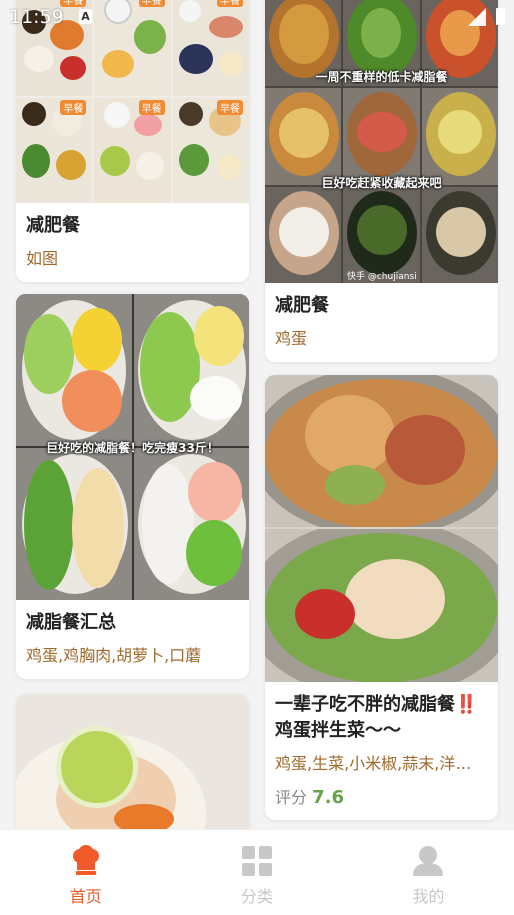  Describe the element at coordinates (428, 896) in the screenshot. I see `tab-mine-label: 我的` at that location.